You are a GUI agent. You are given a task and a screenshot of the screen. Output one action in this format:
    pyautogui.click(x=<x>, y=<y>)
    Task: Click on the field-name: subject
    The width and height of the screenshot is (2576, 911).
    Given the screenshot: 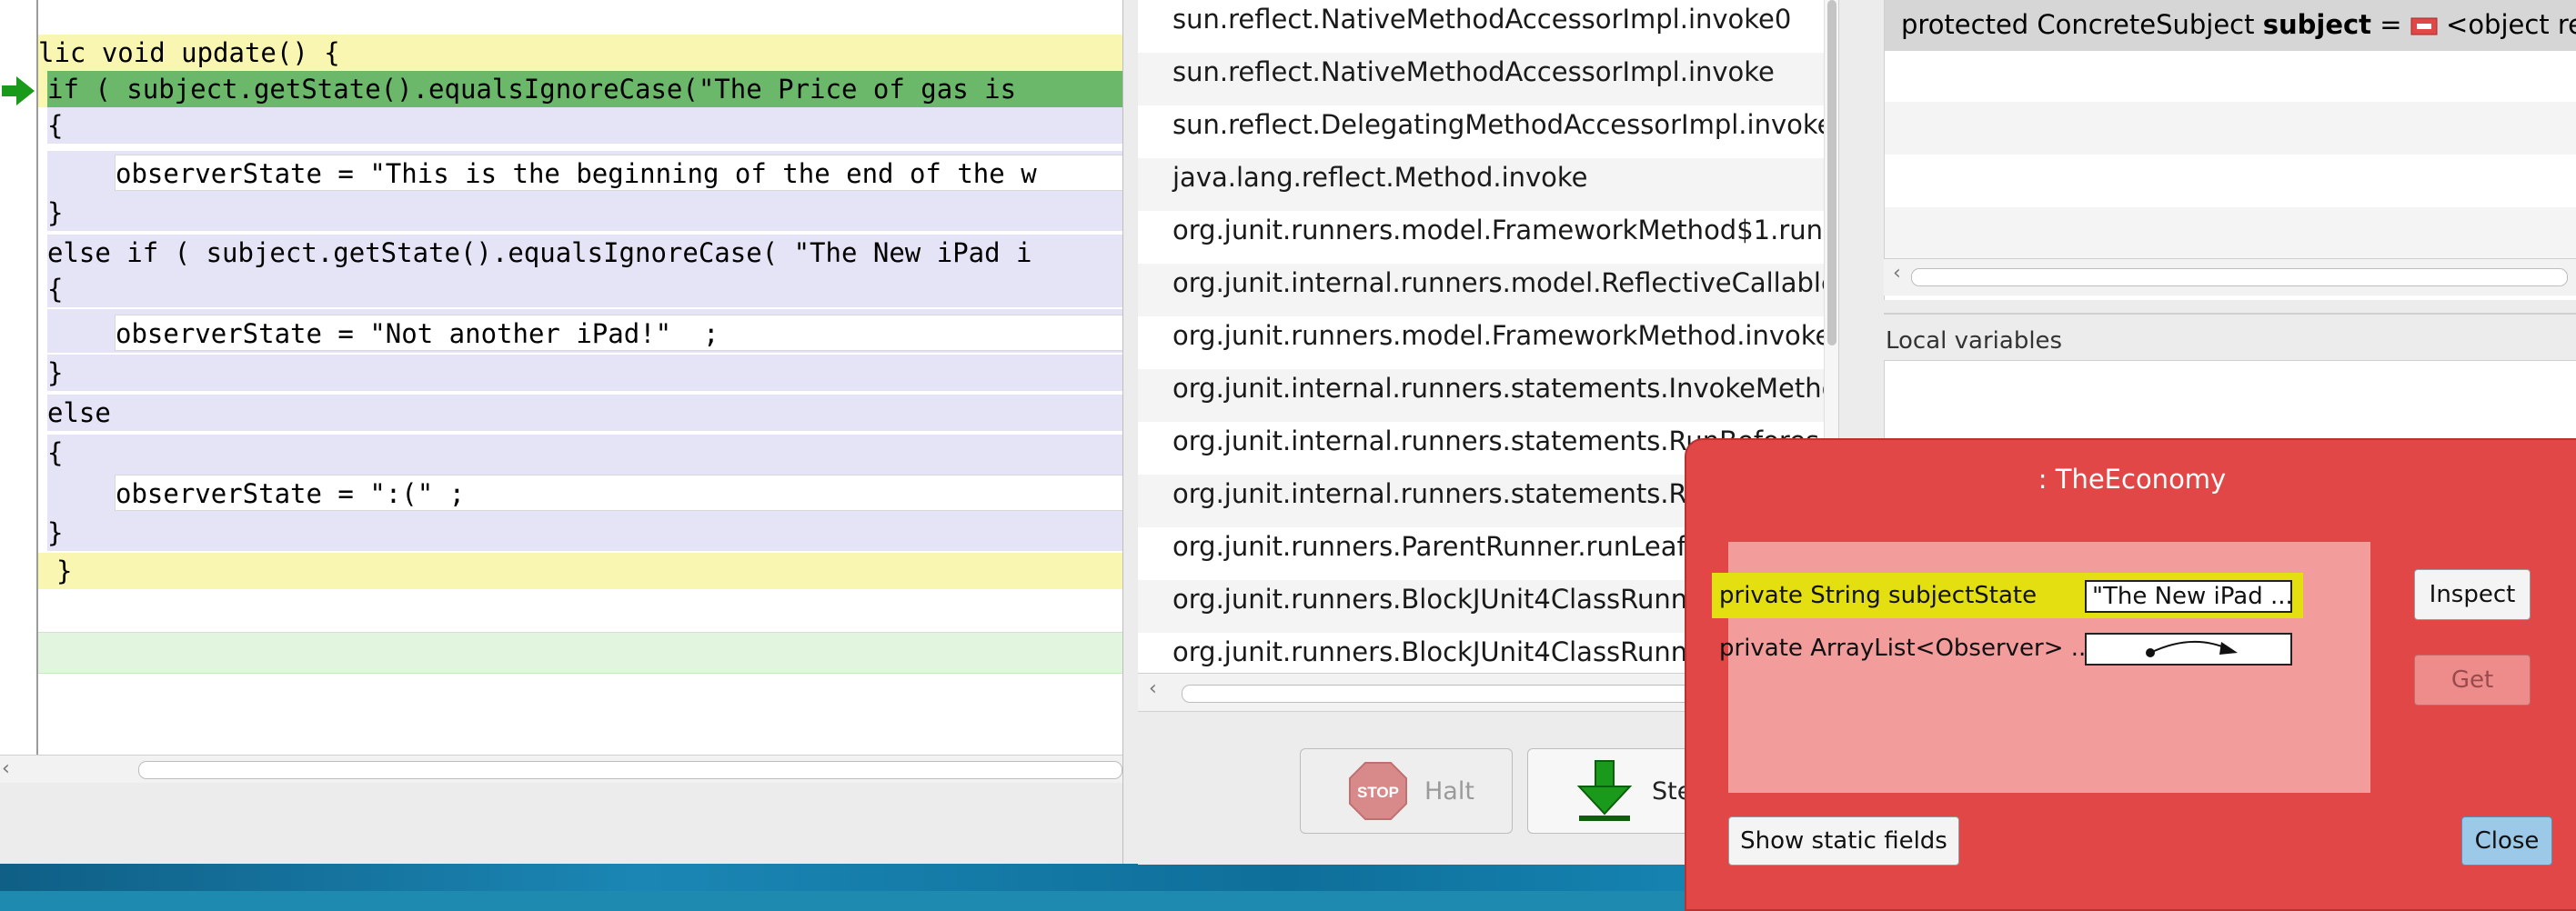 What is the action you would take?
    pyautogui.click(x=2317, y=24)
    